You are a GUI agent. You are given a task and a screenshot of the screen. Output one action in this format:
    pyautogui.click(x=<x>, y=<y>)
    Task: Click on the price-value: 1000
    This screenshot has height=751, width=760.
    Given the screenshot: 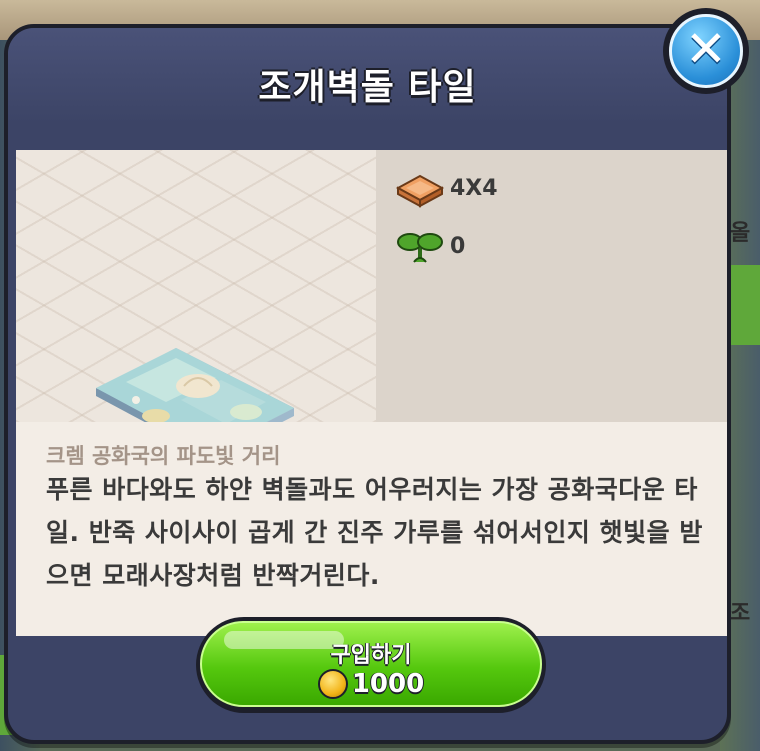 What is the action you would take?
    pyautogui.click(x=388, y=684)
    